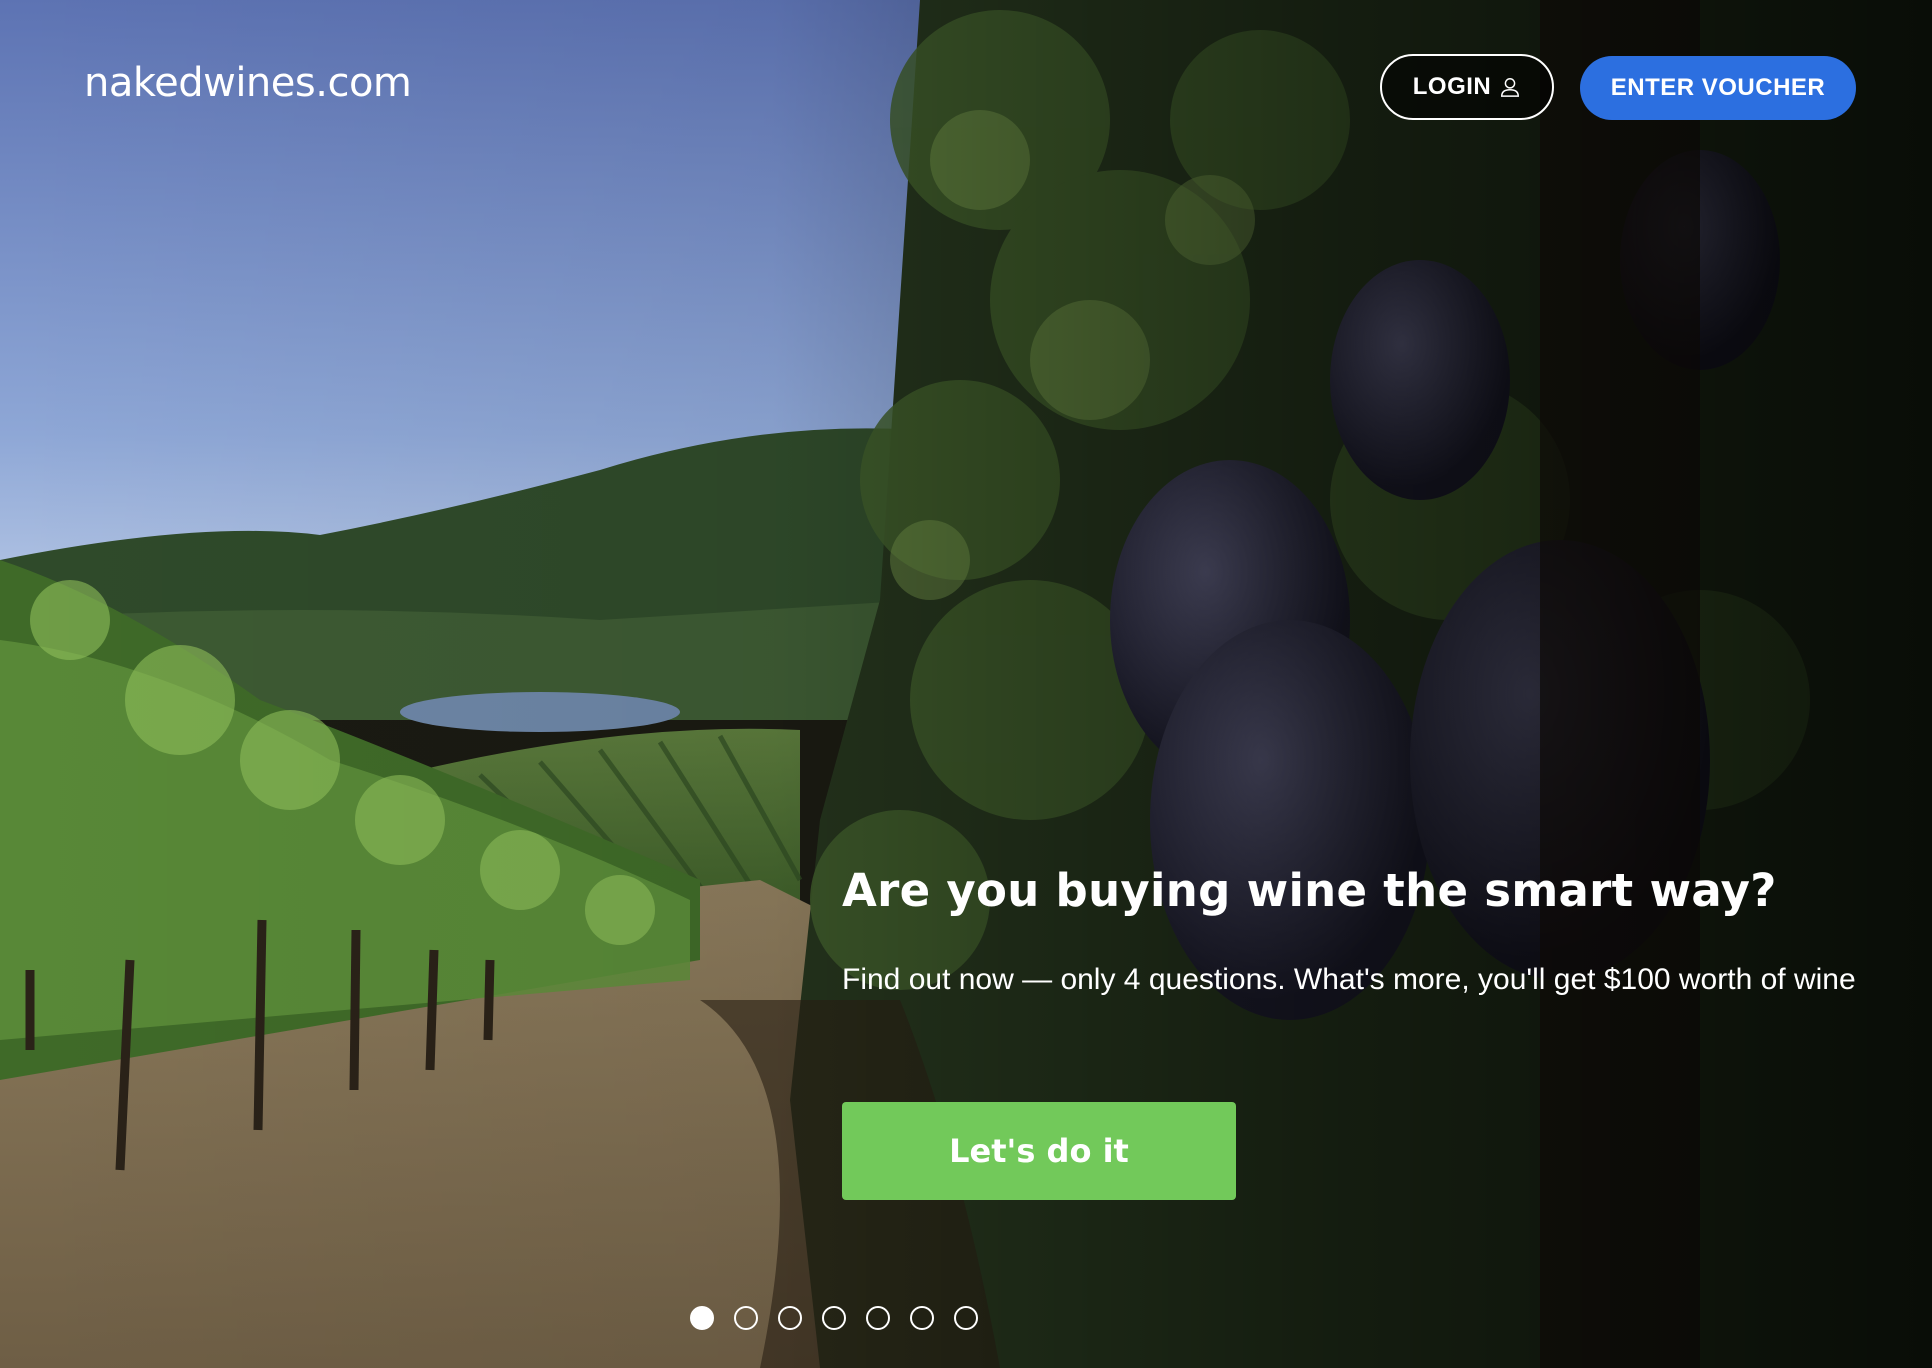 The image size is (1932, 1368). What do you see at coordinates (1510, 87) in the screenshot?
I see `user-icon` at bounding box center [1510, 87].